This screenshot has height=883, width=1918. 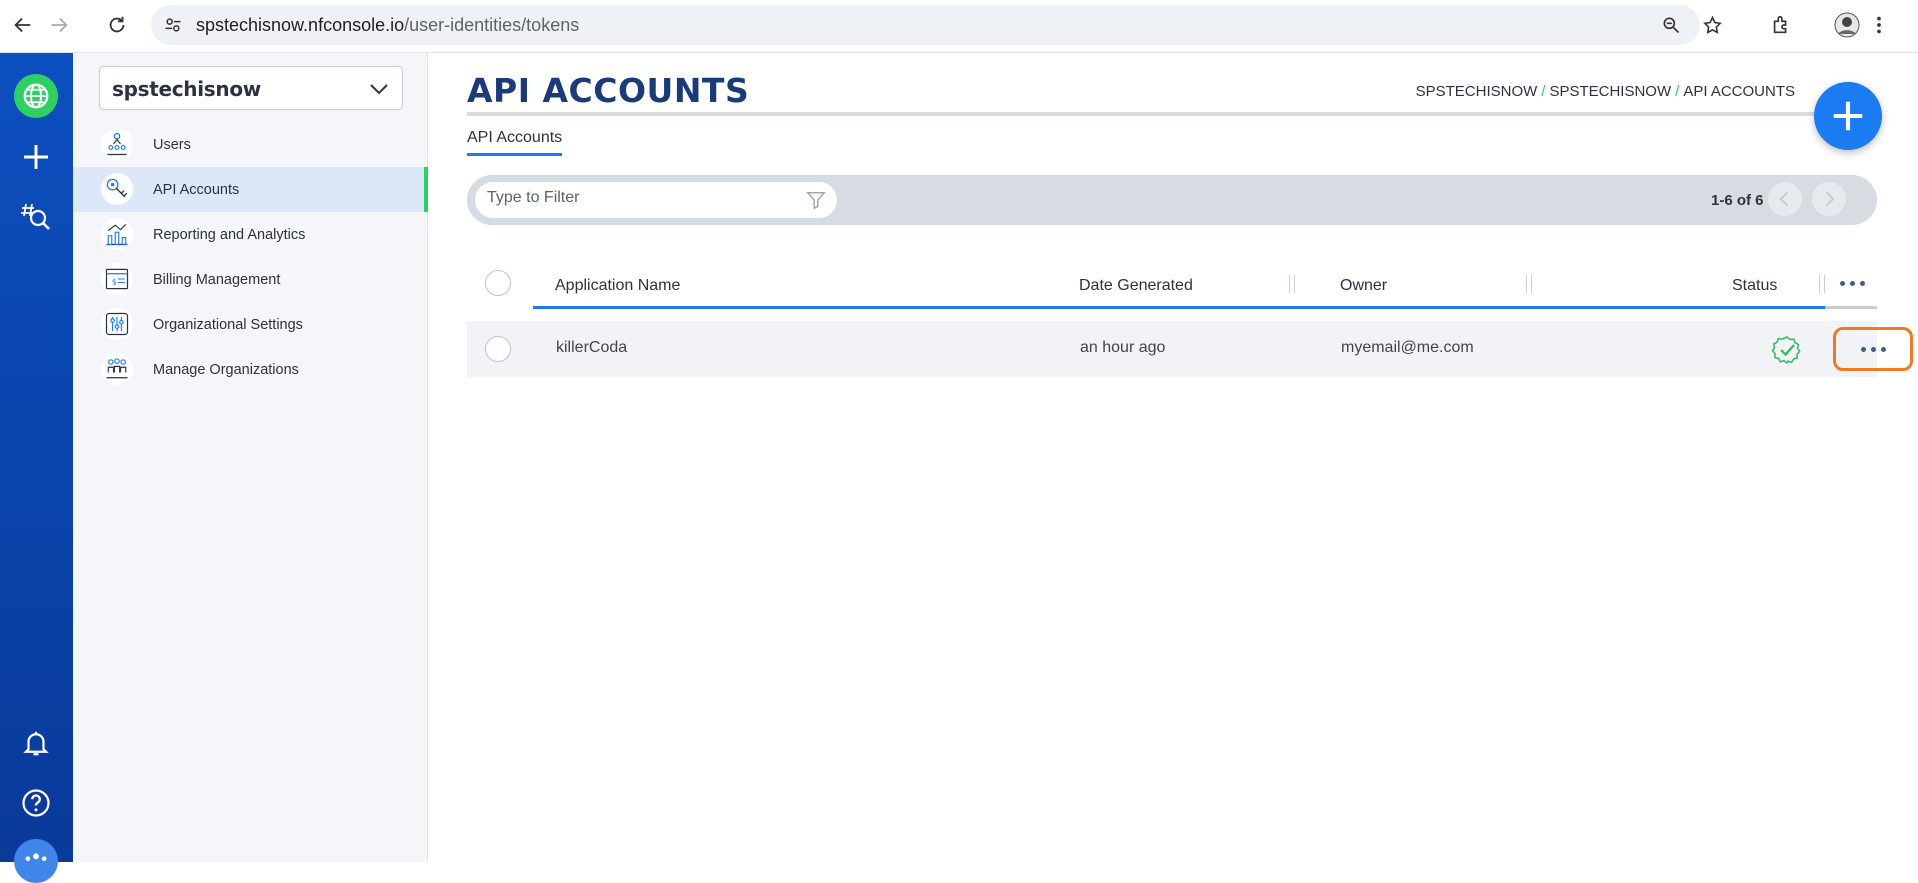 What do you see at coordinates (117, 189) in the screenshot?
I see `api-keys-icon` at bounding box center [117, 189].